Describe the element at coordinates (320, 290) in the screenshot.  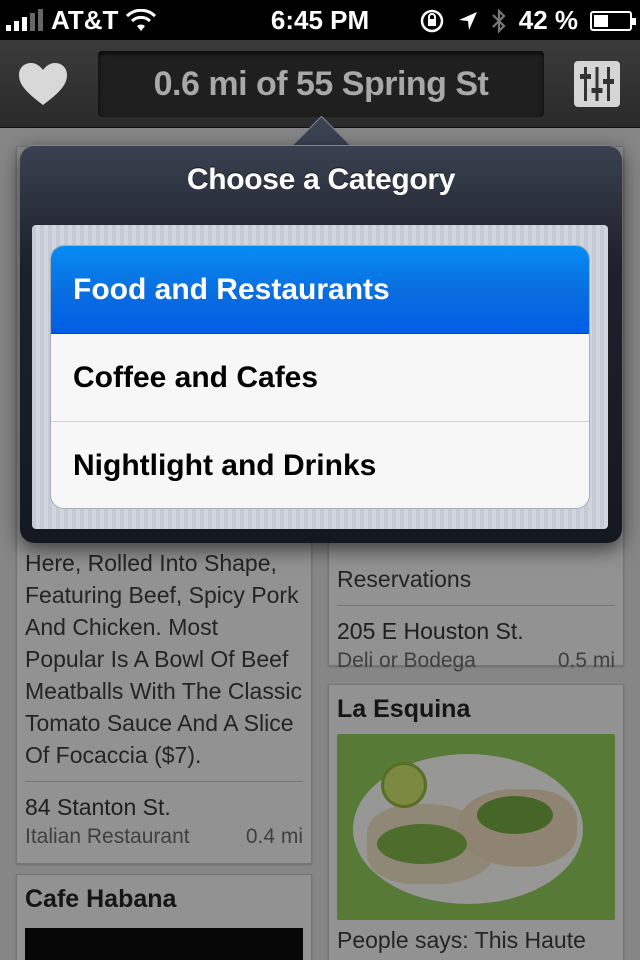
I see `category-food-and-restaurants: Food and Restaurants` at that location.